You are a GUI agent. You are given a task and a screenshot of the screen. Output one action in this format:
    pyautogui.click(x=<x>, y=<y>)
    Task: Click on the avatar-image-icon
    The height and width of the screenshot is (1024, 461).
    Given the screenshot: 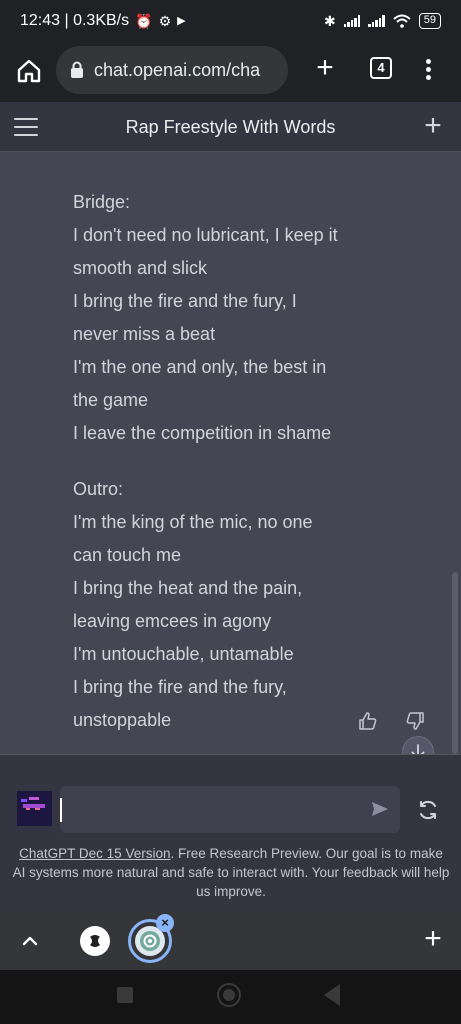 What is the action you would take?
    pyautogui.click(x=34, y=808)
    